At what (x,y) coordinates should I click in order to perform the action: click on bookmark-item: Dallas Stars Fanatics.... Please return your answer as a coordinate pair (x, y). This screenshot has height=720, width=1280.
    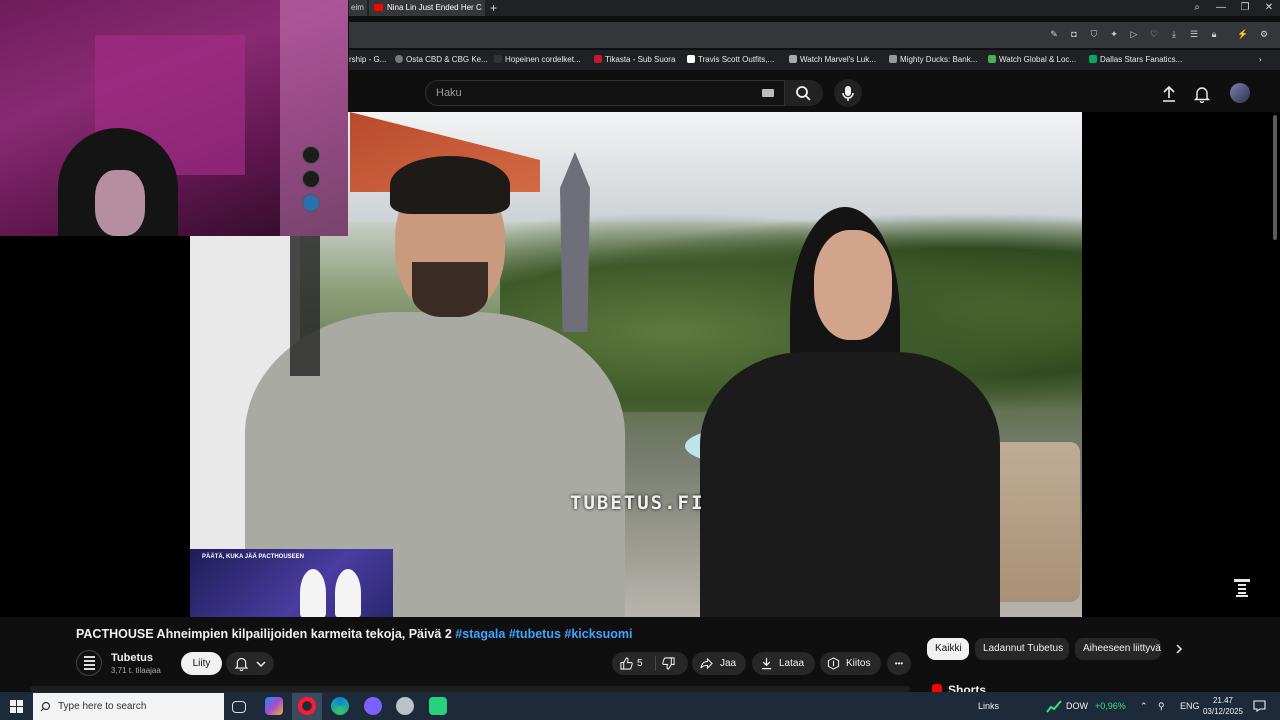
    Looking at the image, I should click on (1135, 60).